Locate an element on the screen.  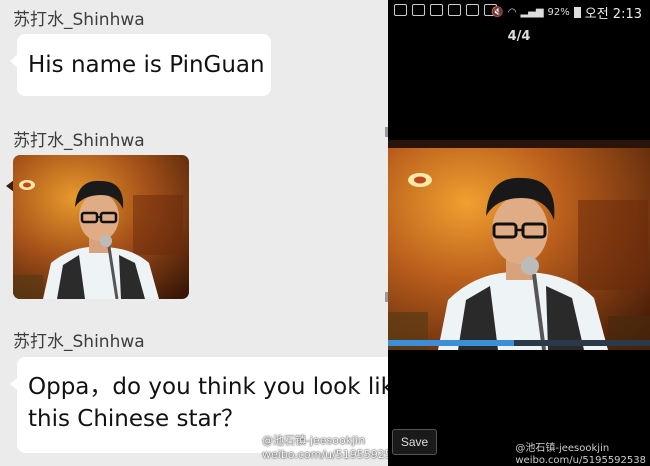
instagram-icon is located at coordinates (472, 10).